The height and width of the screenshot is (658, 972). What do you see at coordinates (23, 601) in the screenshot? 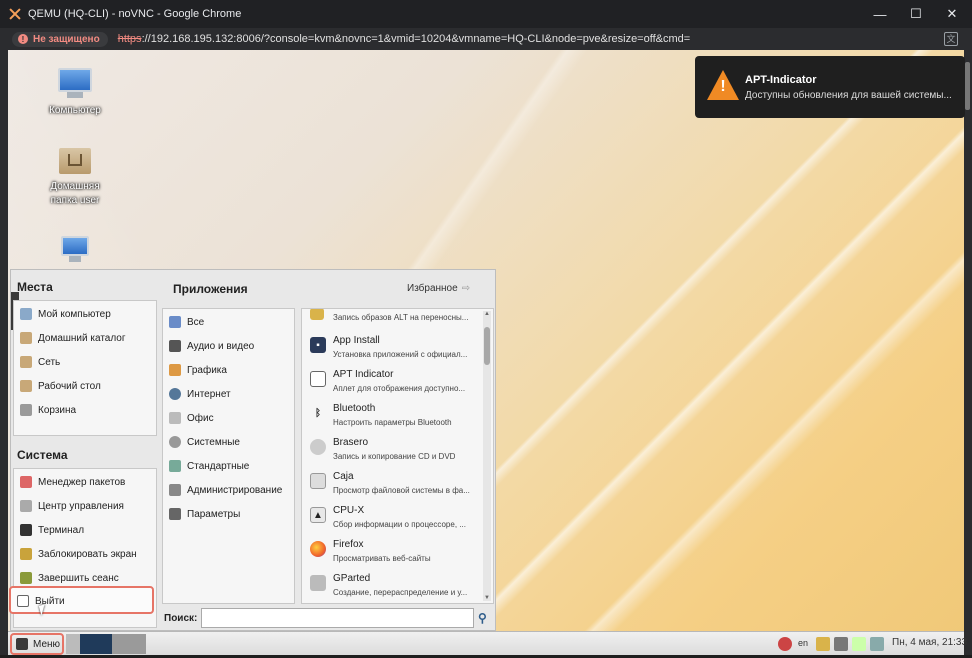
I see `exit-icon` at bounding box center [23, 601].